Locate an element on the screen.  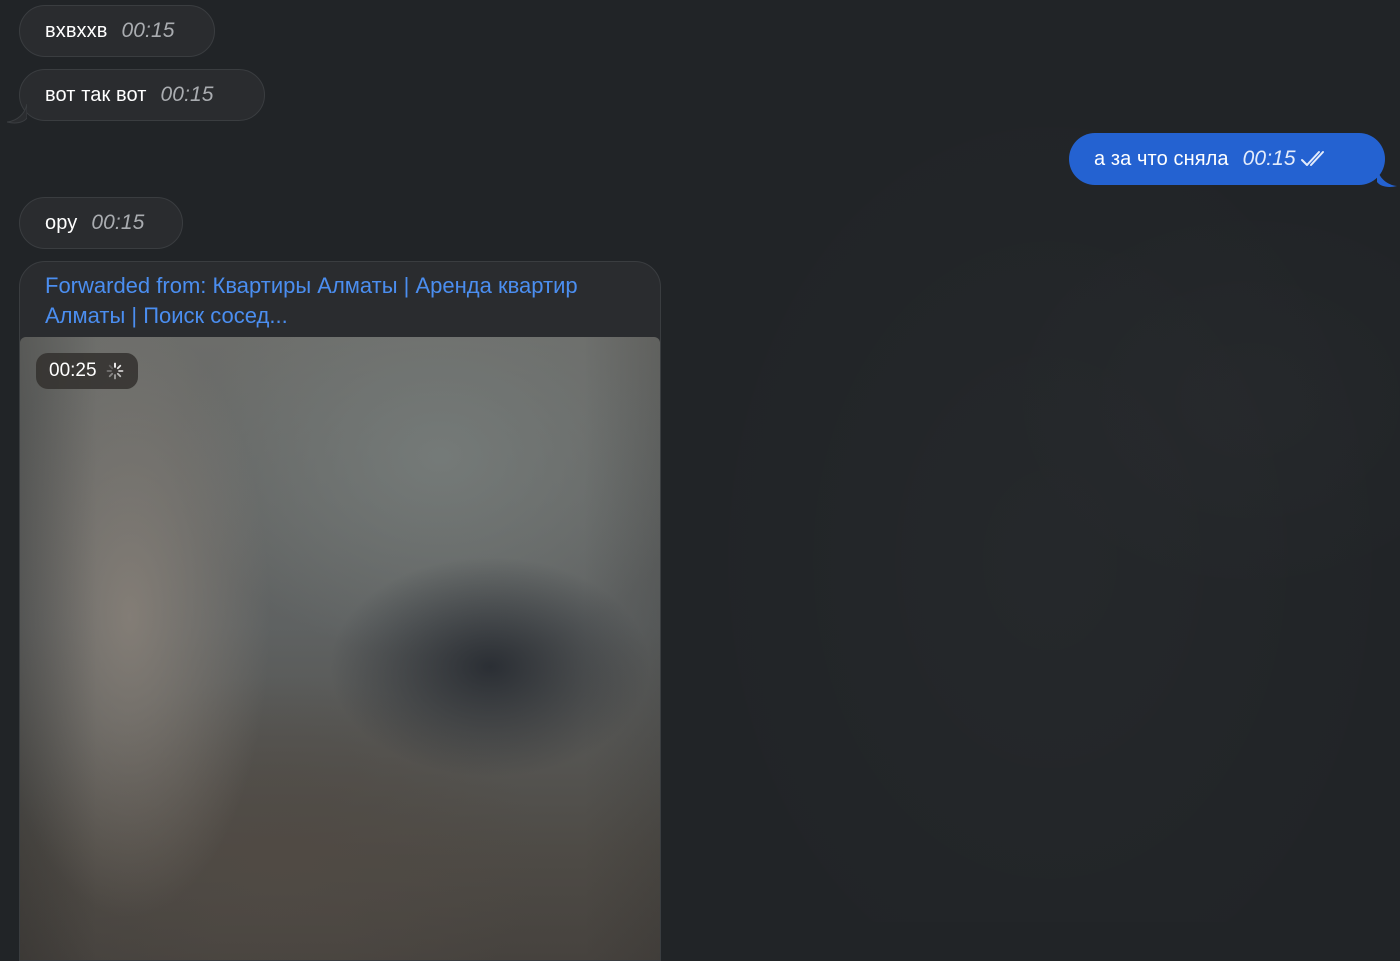
incoming-message: ору 00:15 is located at coordinates (101, 223).